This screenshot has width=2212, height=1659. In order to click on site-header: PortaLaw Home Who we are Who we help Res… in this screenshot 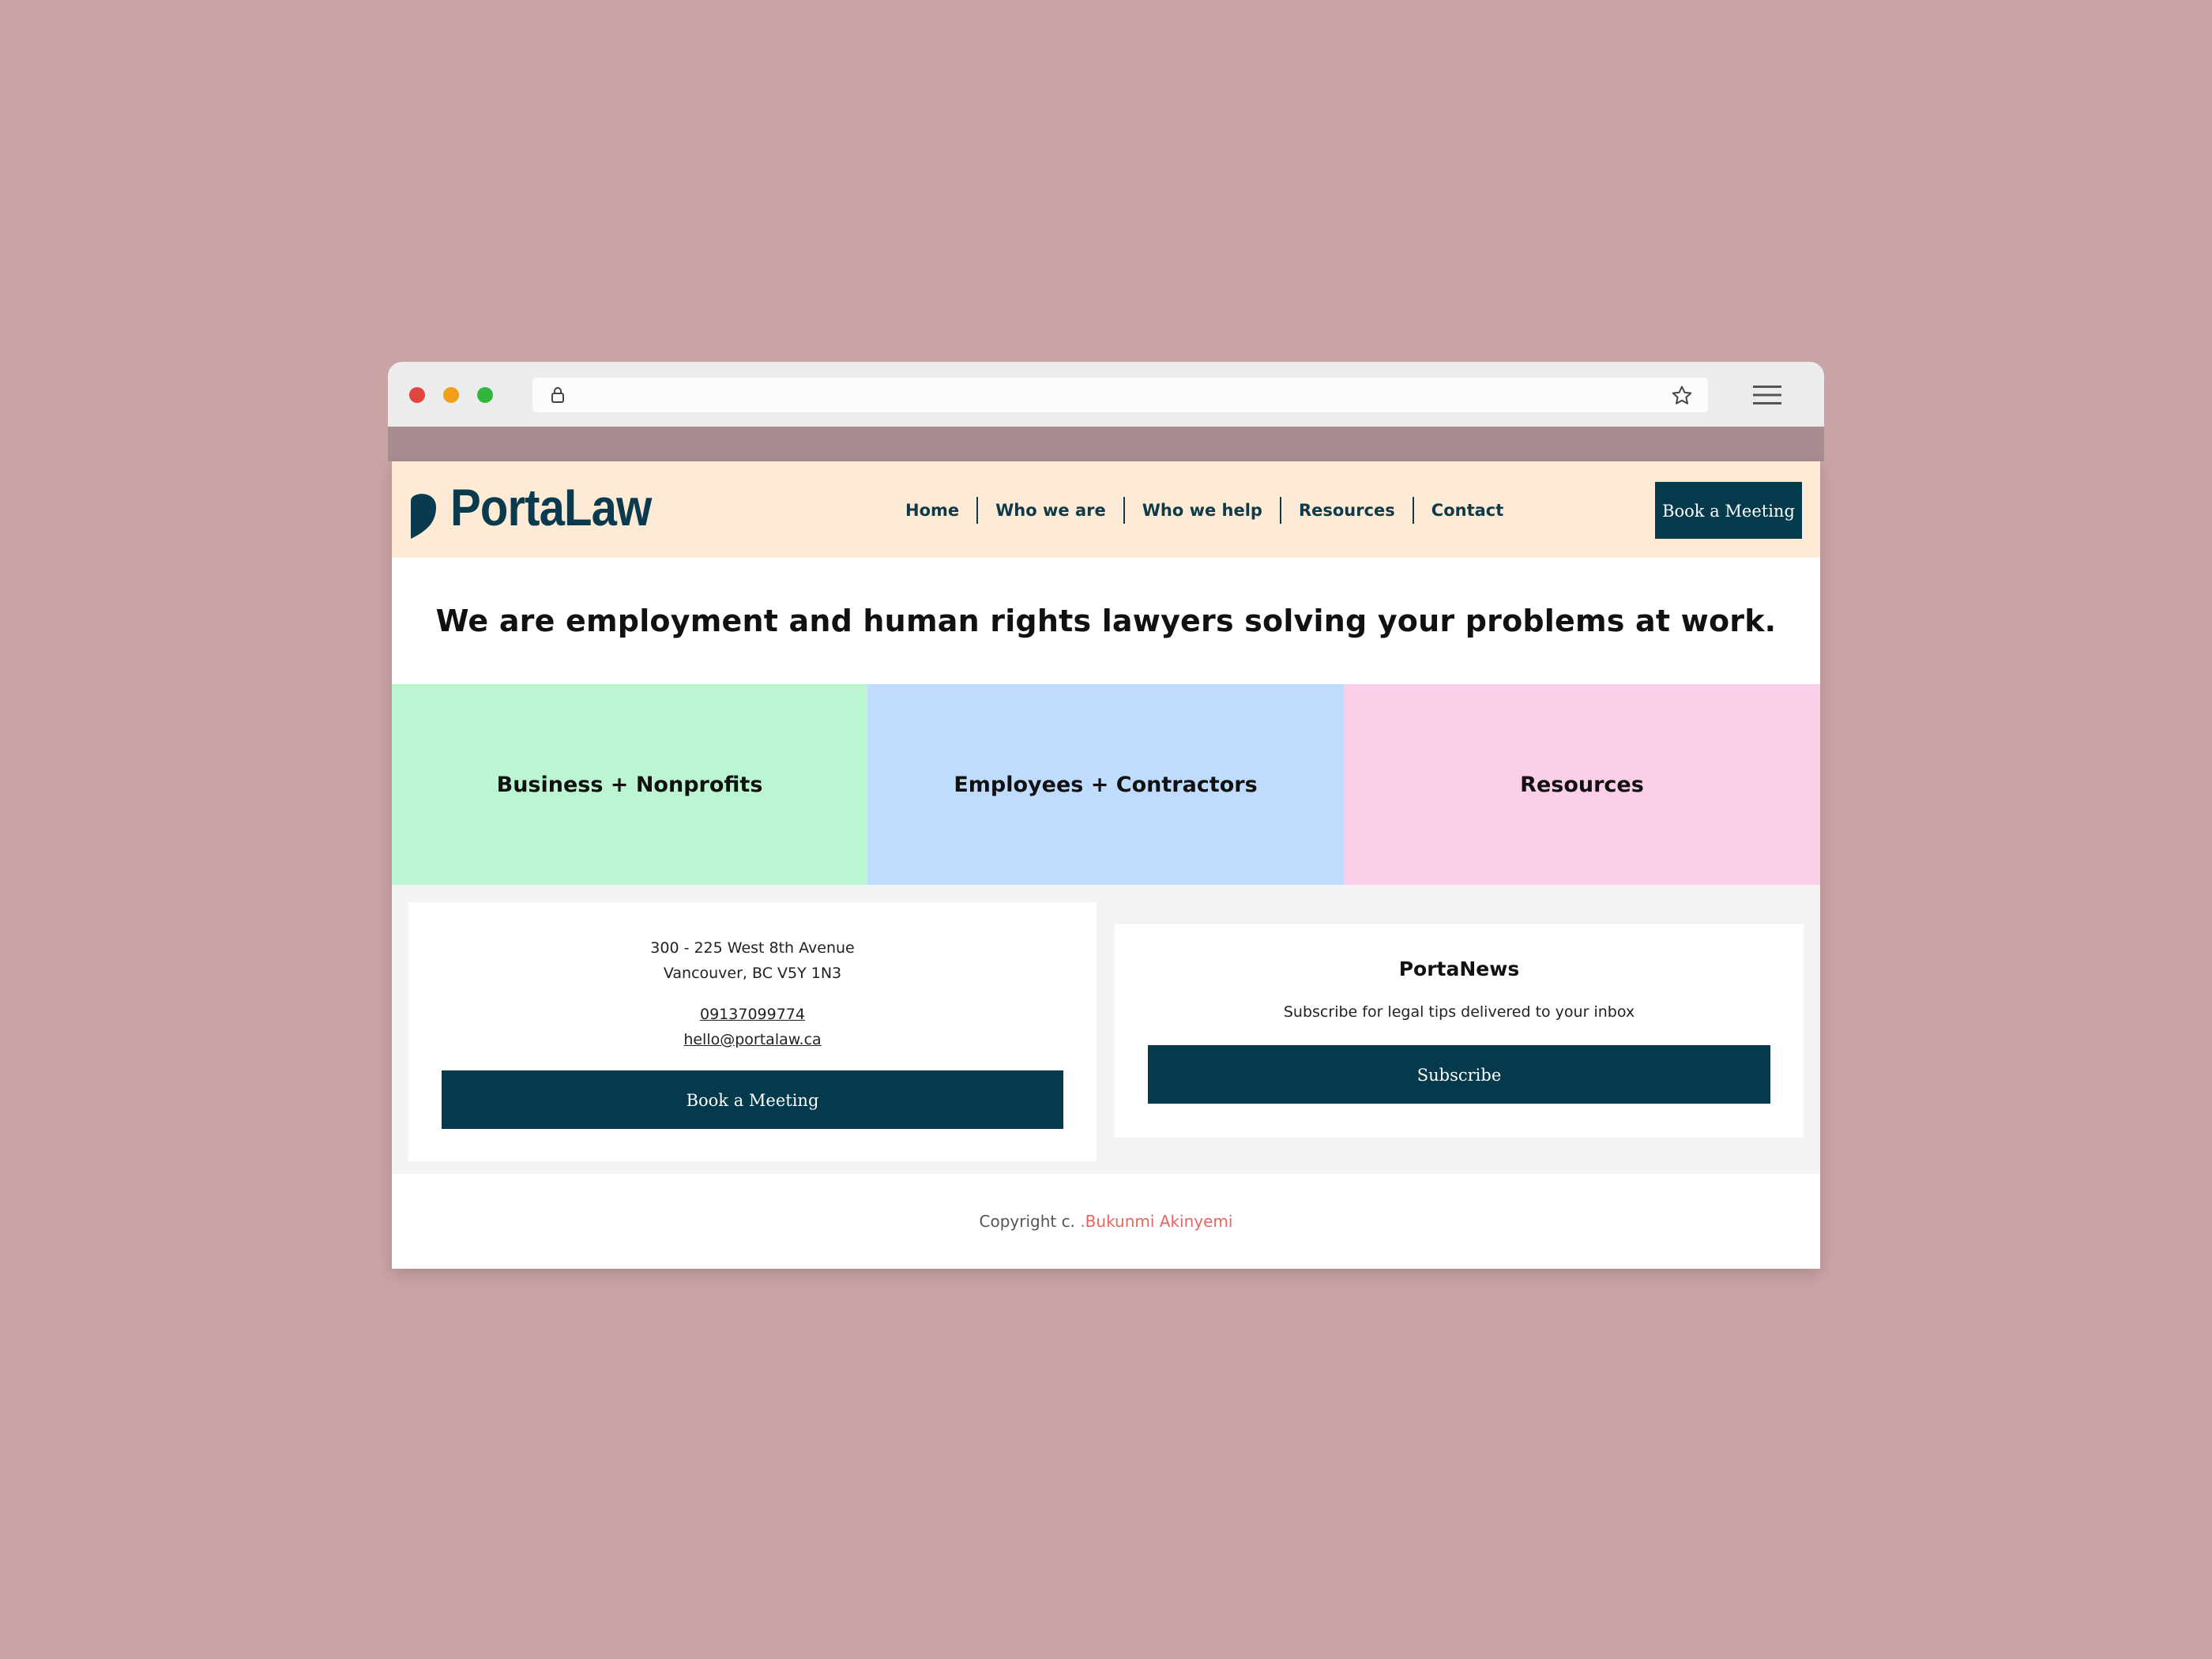, I will do `click(1106, 509)`.